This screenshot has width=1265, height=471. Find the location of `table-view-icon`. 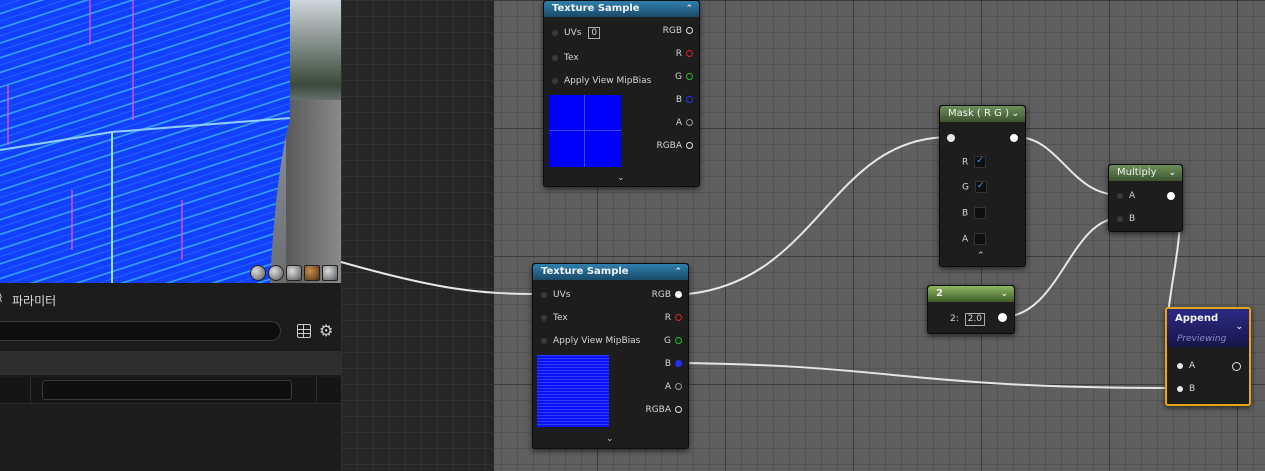

table-view-icon is located at coordinates (304, 331).